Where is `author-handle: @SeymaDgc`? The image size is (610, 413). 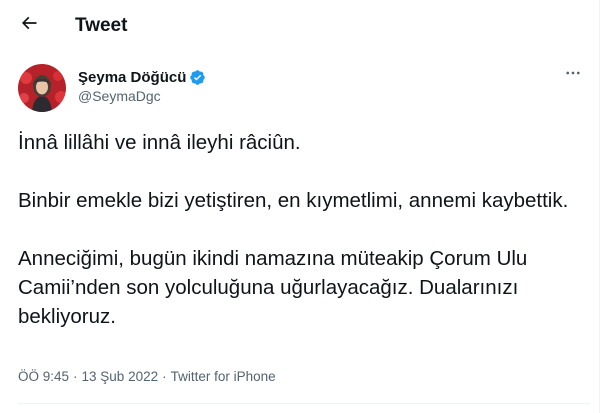 author-handle: @SeymaDgc is located at coordinates (142, 96).